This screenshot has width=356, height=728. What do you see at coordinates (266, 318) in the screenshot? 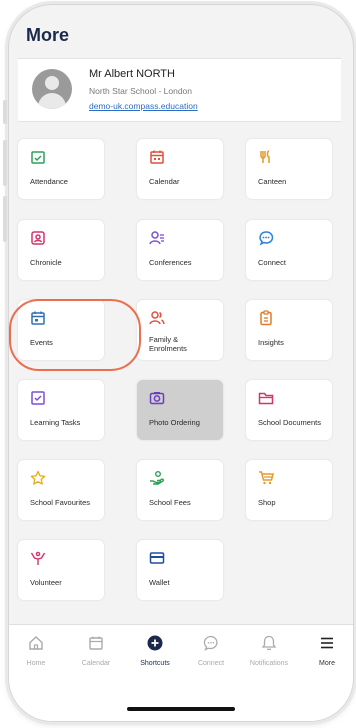
I see `insights-icon` at bounding box center [266, 318].